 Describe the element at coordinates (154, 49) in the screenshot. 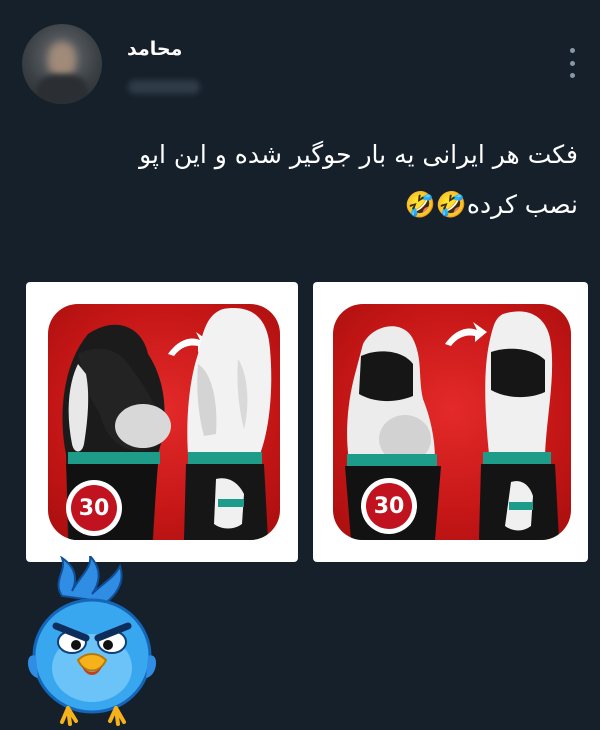

I see `author-name: محامد` at that location.